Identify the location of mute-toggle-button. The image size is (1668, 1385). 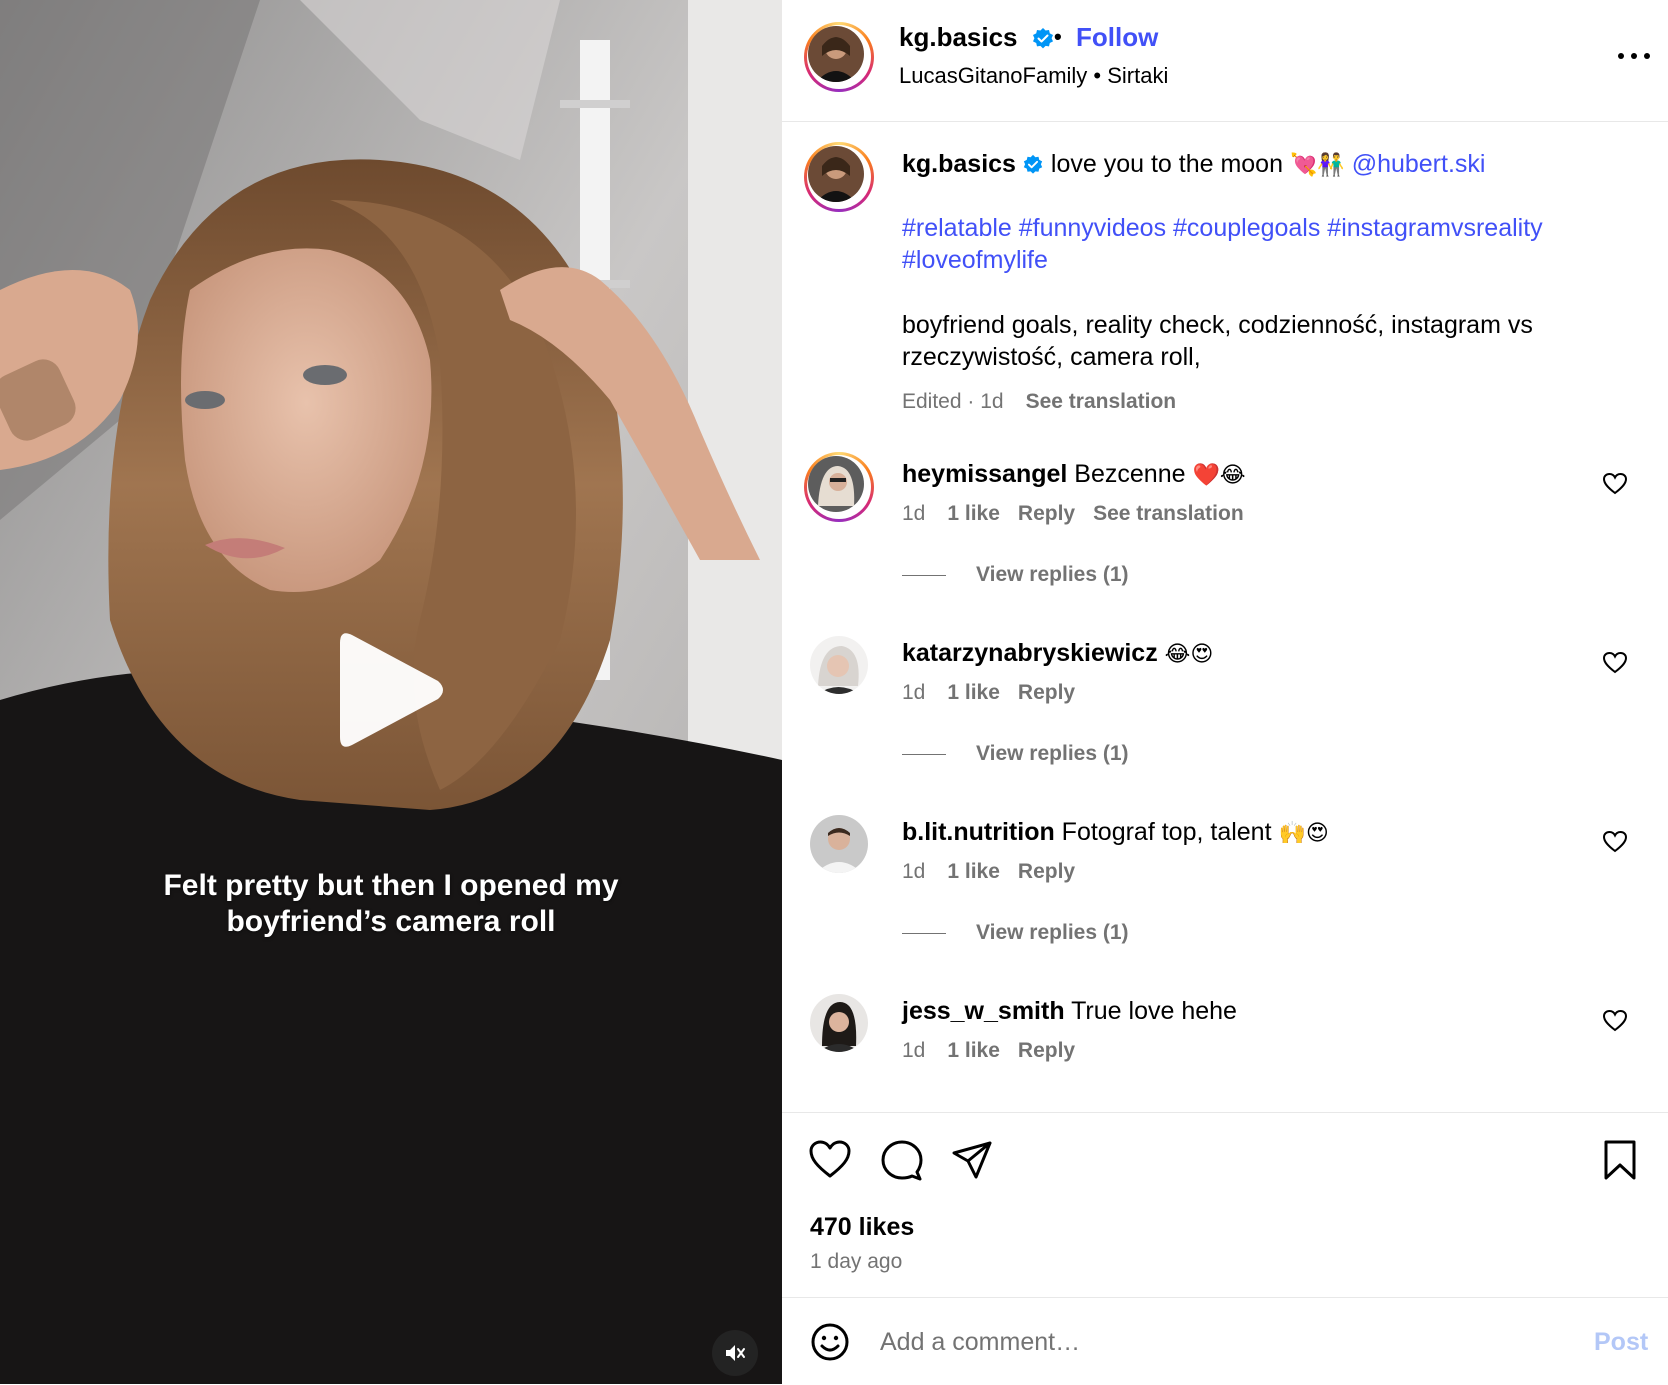
(735, 1353).